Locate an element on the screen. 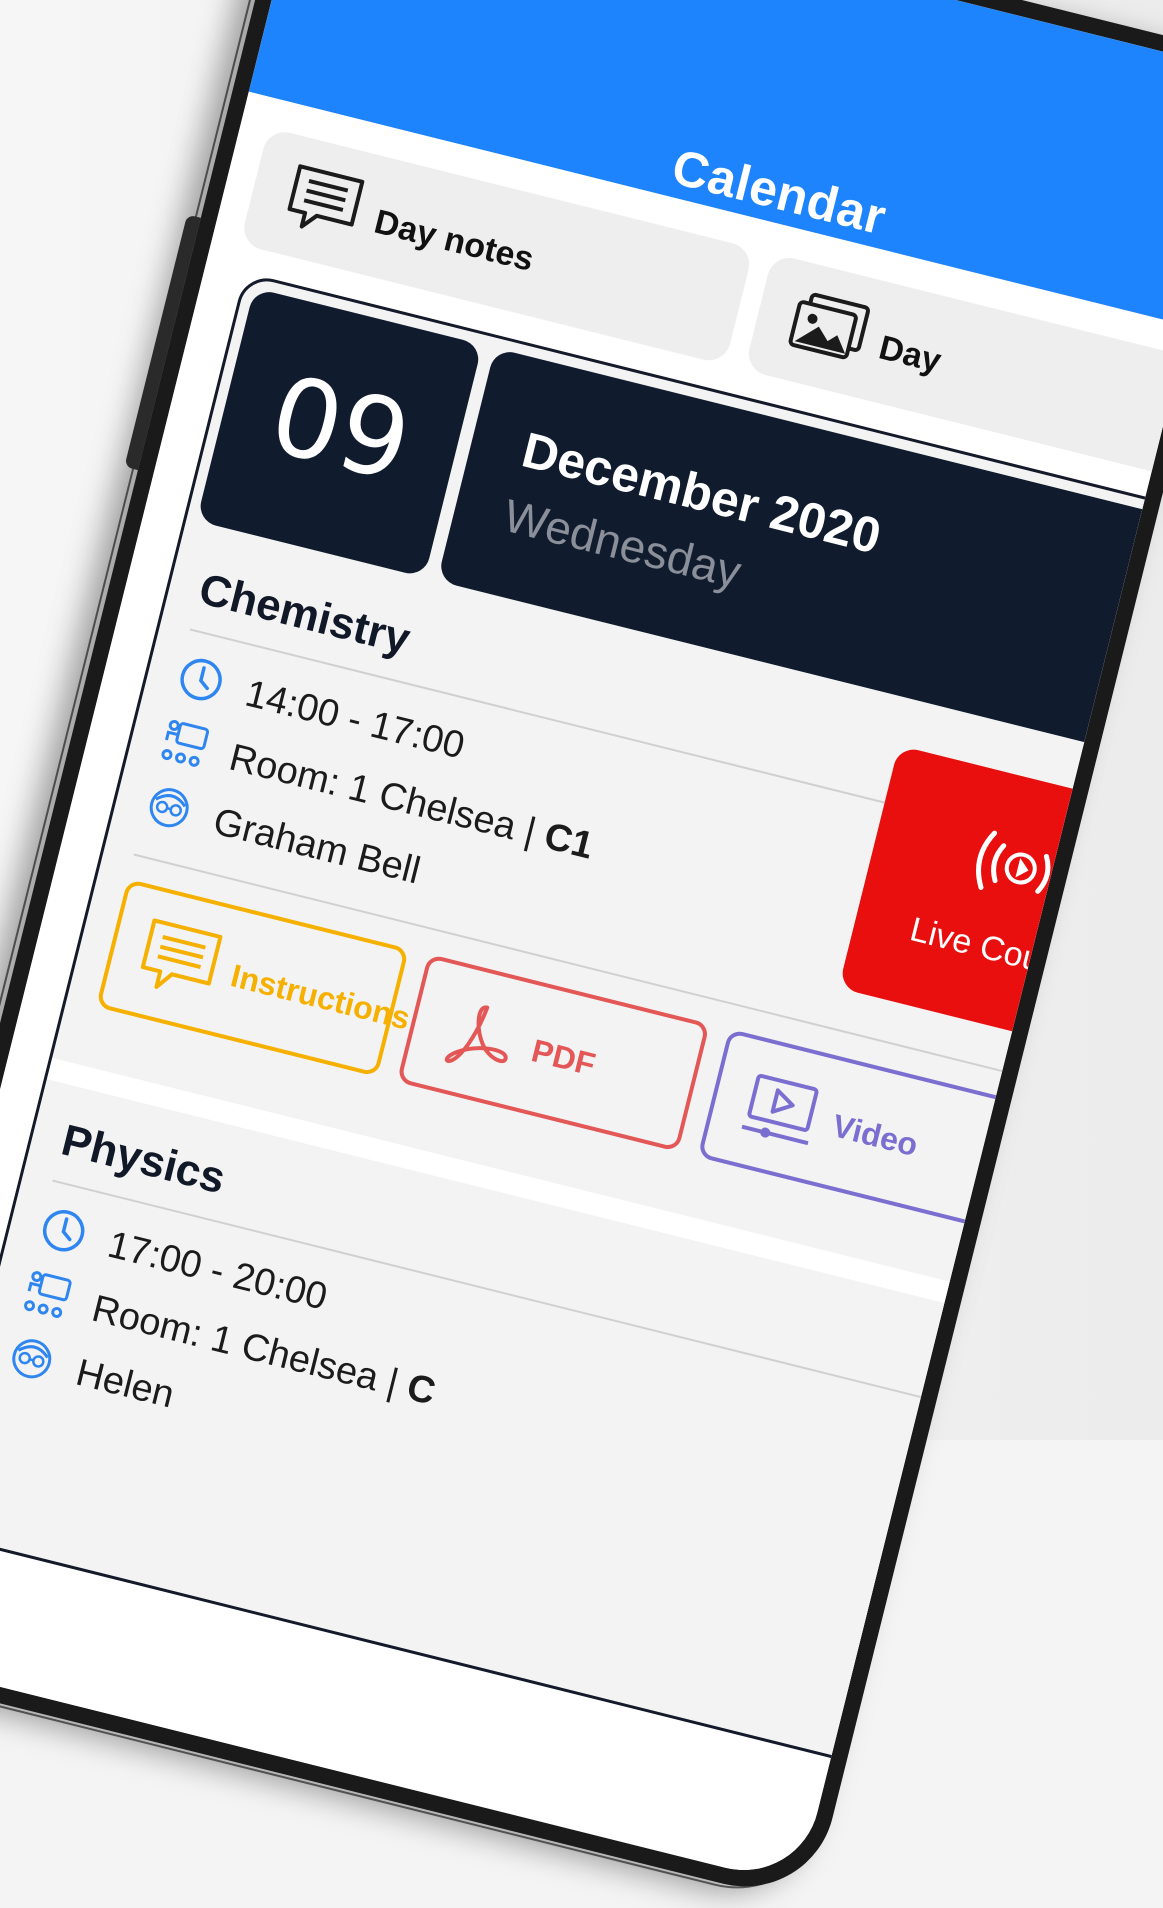 This screenshot has height=1908, width=1163. date-number-box: 09 is located at coordinates (339, 432).